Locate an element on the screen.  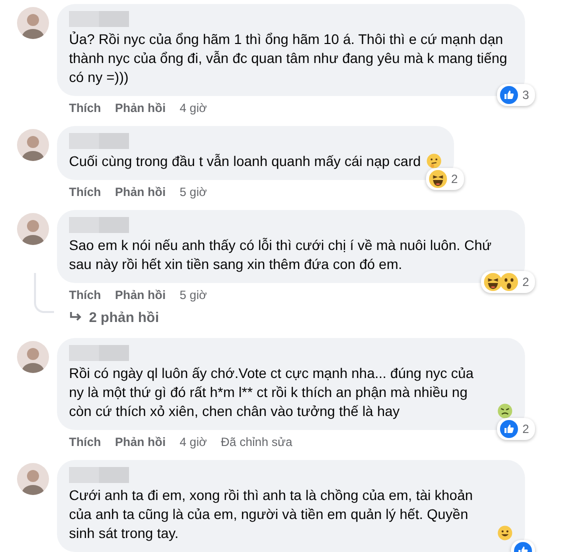
comment-text: Sao em k nói nếu anh thấy có lỗi thì cưới chị í về mà nuôi luôn. Chứ sau này rồi hết xin tiền sang xin thêm đứa con đó em. is located at coordinates (280, 255).